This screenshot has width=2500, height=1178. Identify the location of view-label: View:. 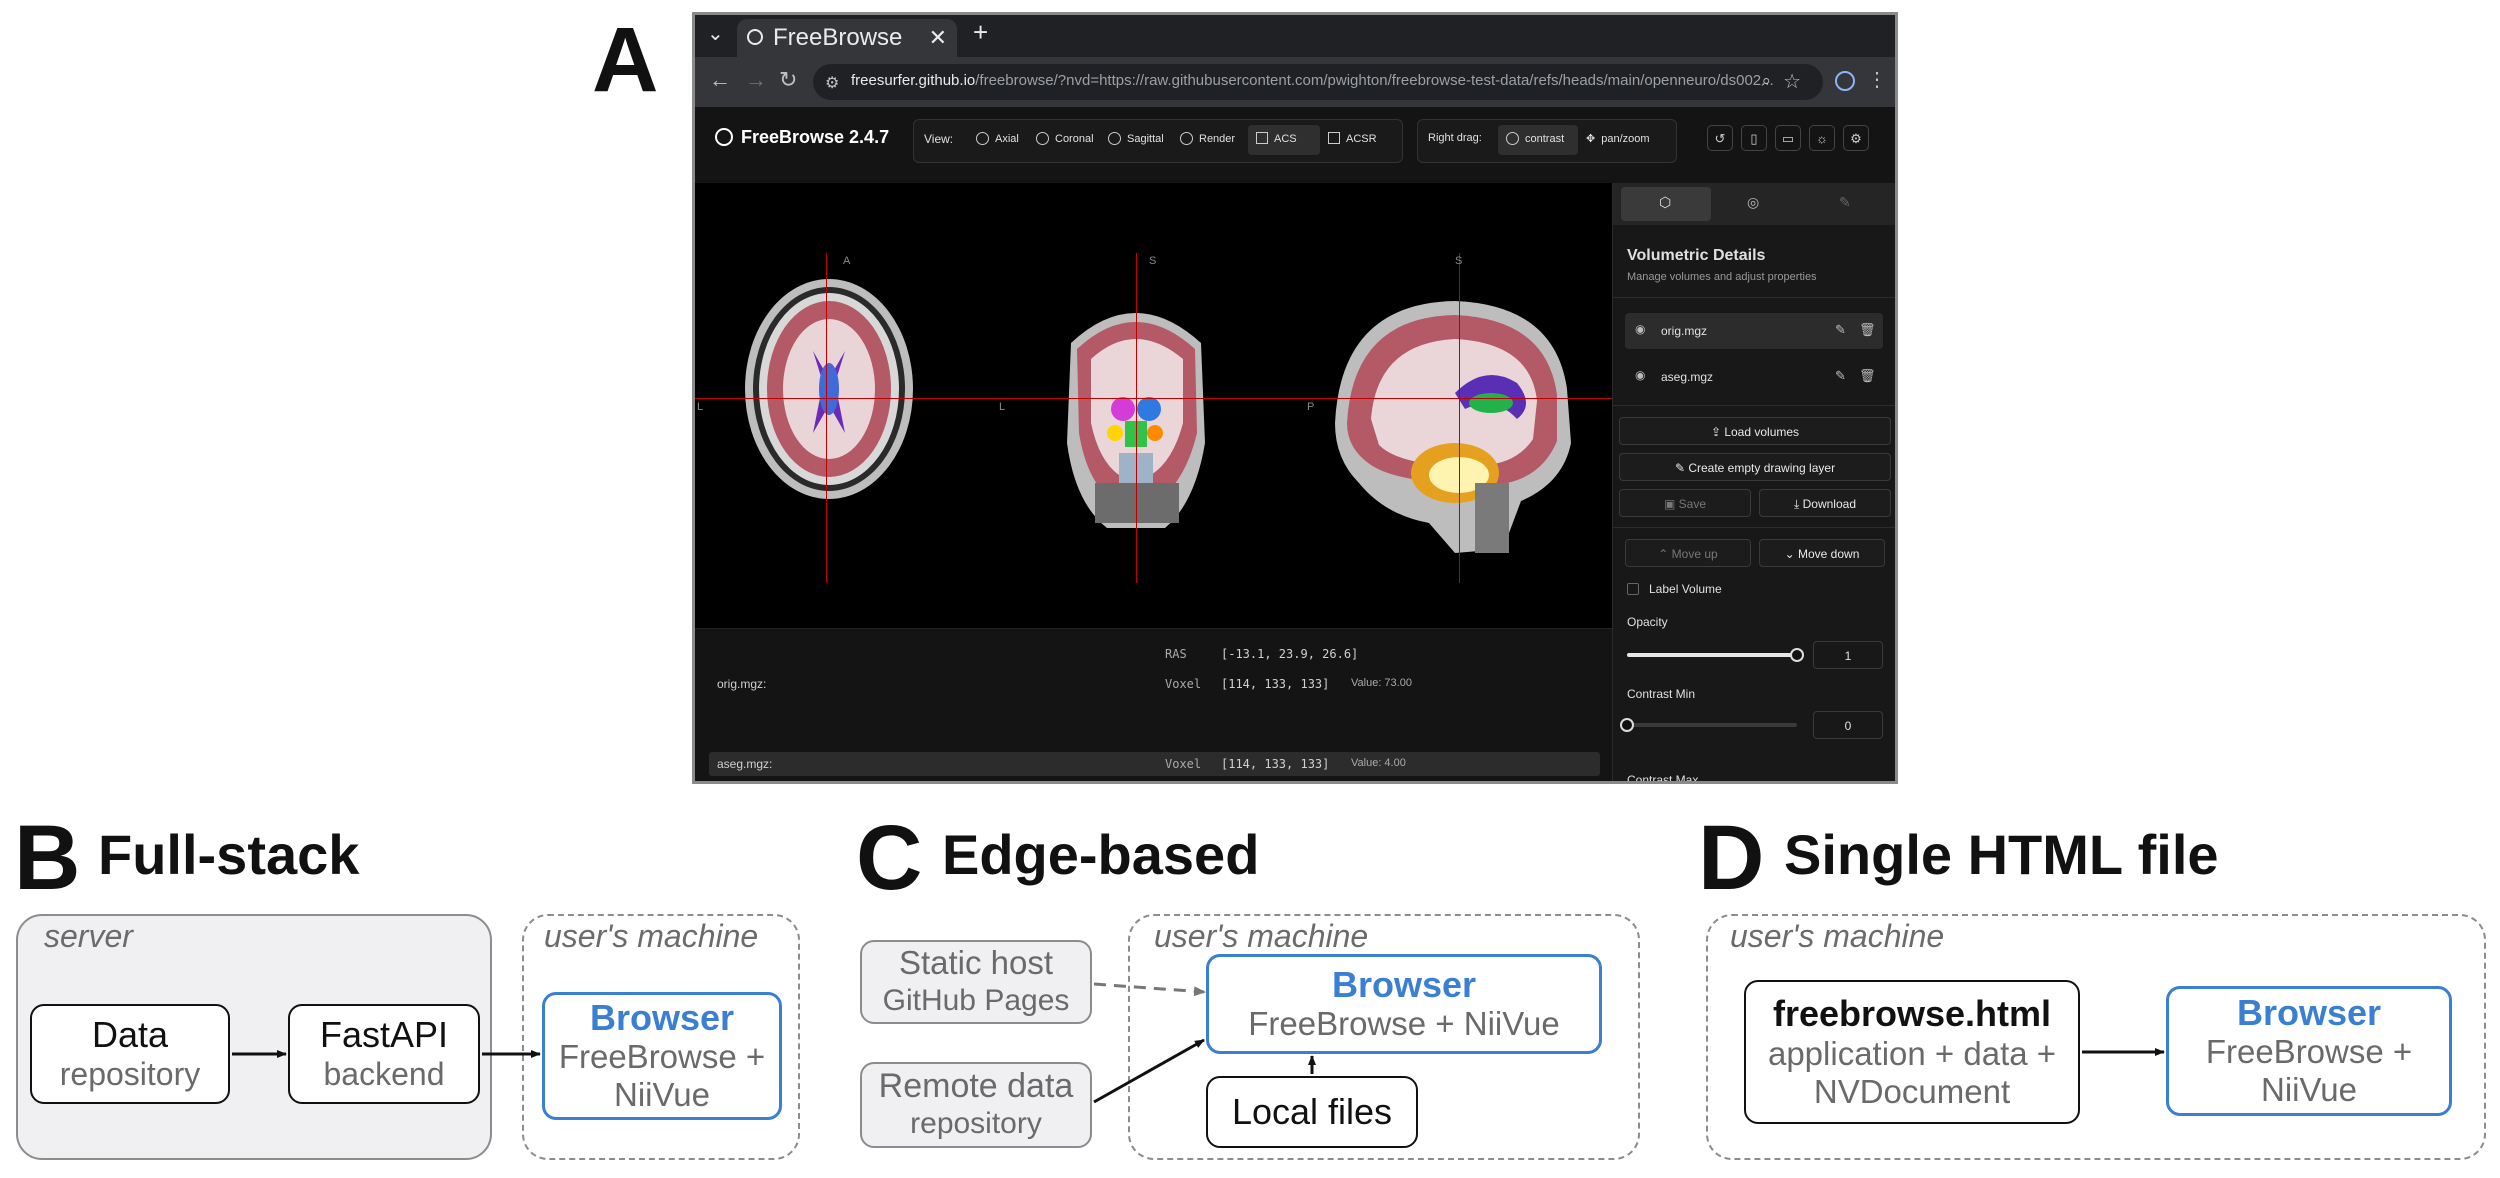
(939, 139).